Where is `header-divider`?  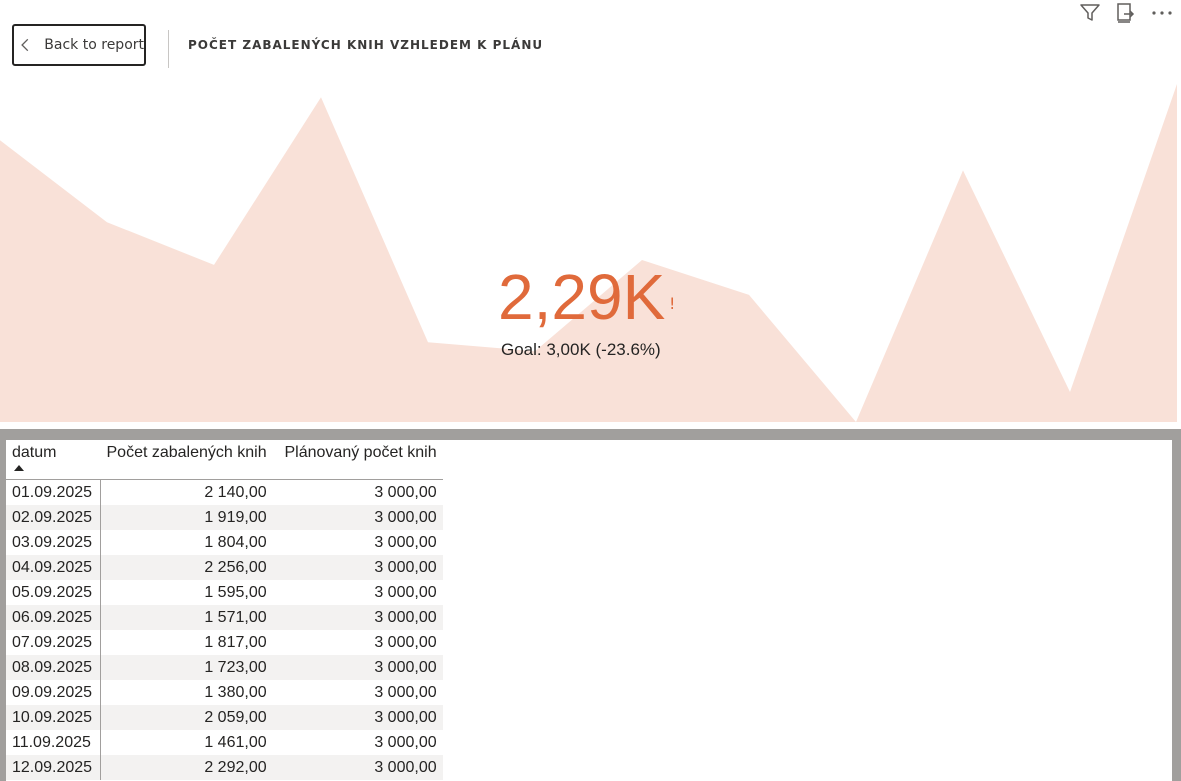
header-divider is located at coordinates (168, 49).